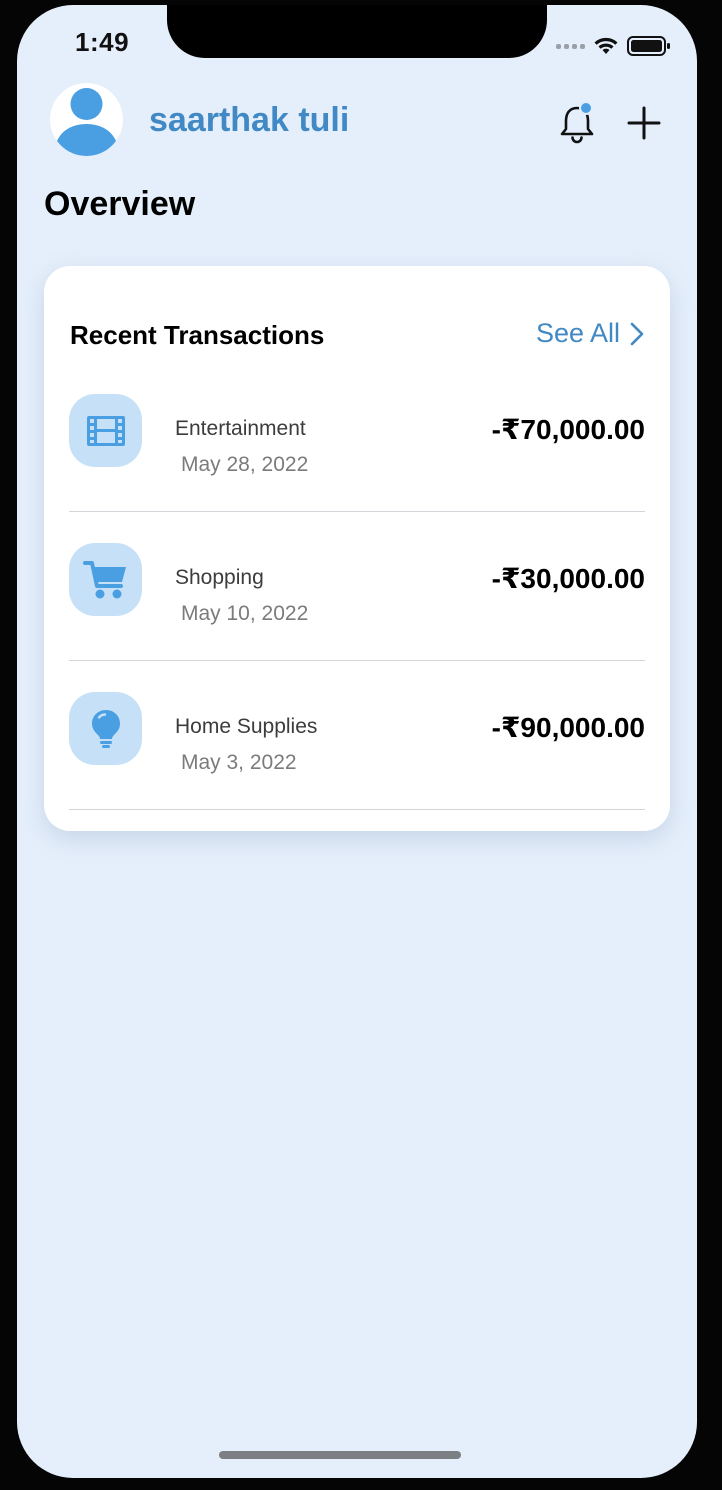 Image resolution: width=722 pixels, height=1490 pixels. Describe the element at coordinates (340, 1455) in the screenshot. I see `home-indicator` at that location.